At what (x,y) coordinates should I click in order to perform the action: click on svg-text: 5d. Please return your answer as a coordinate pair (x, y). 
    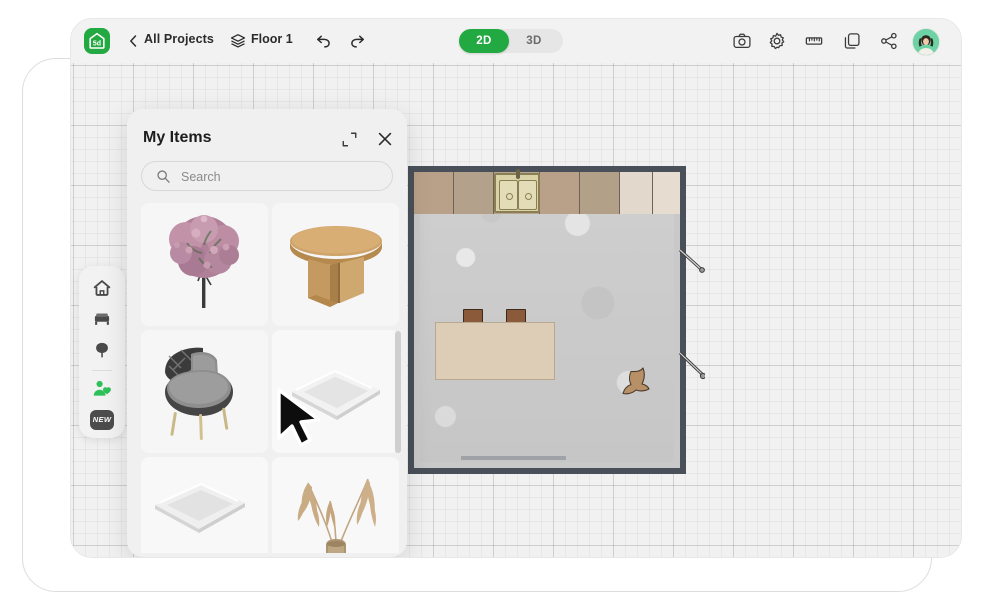
    Looking at the image, I should click on (97, 43).